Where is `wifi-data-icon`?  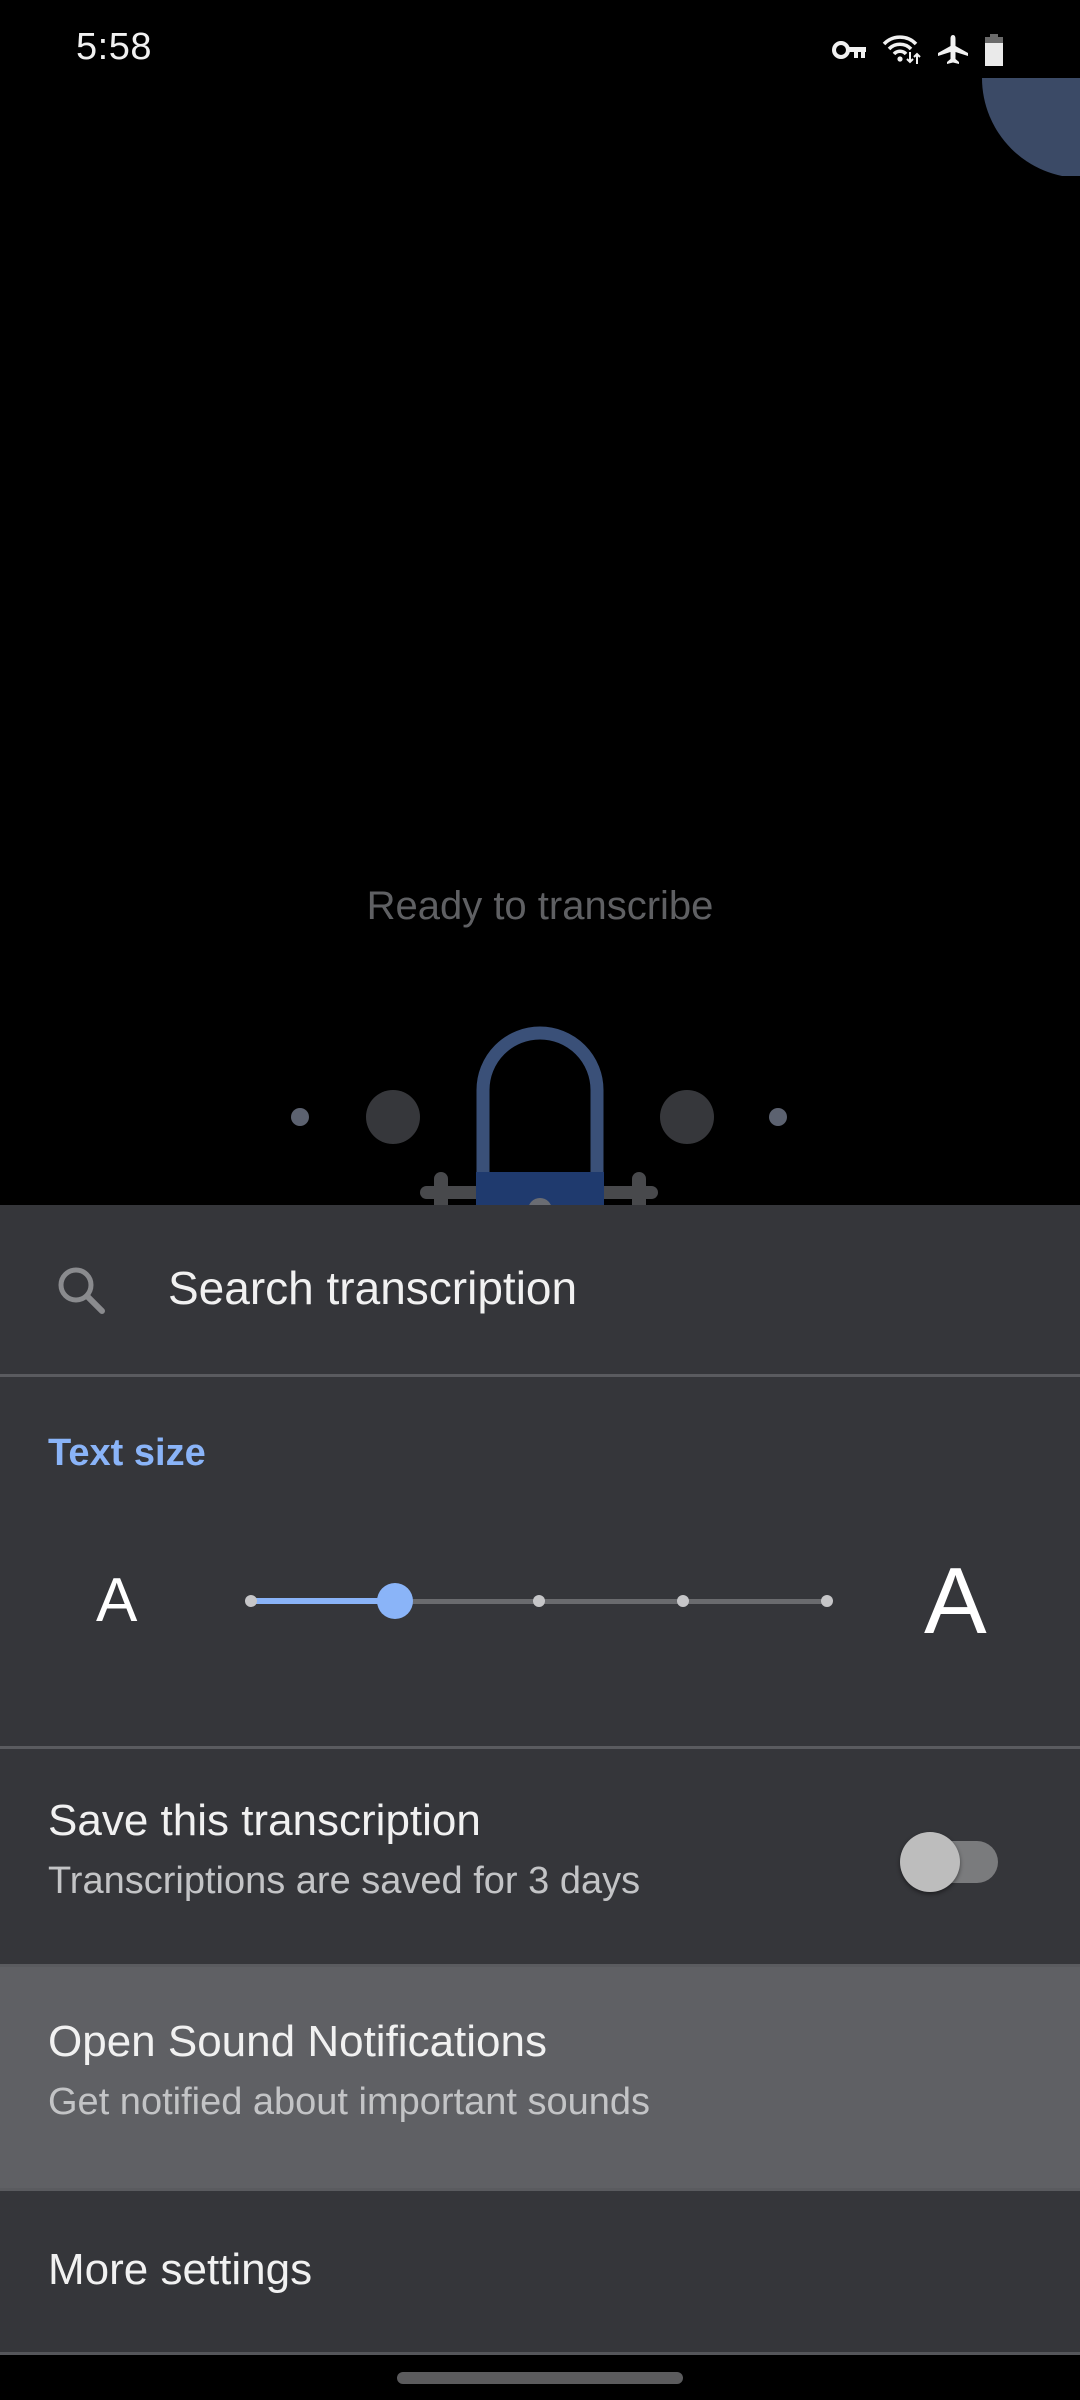 wifi-data-icon is located at coordinates (902, 50).